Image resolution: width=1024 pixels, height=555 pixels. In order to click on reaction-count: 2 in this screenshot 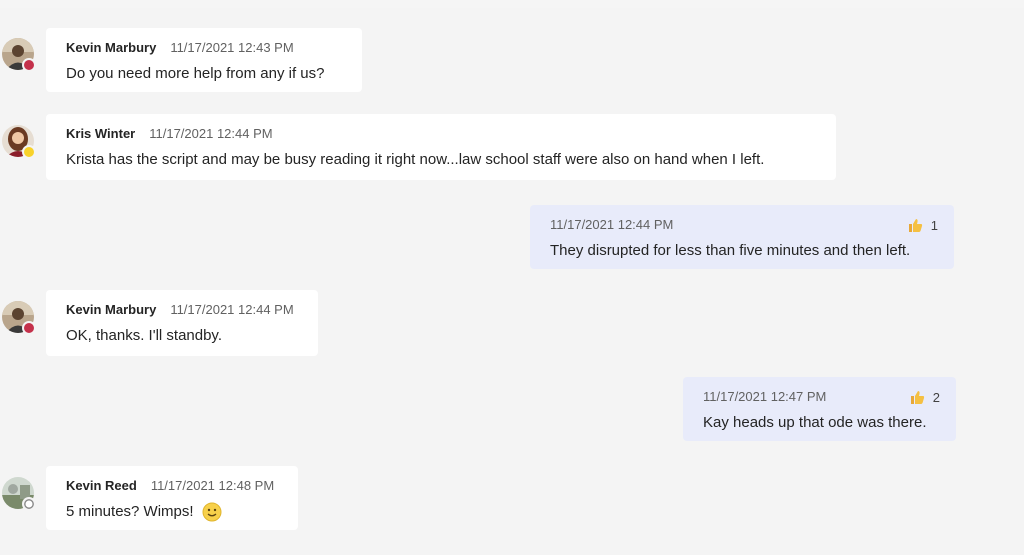, I will do `click(936, 397)`.